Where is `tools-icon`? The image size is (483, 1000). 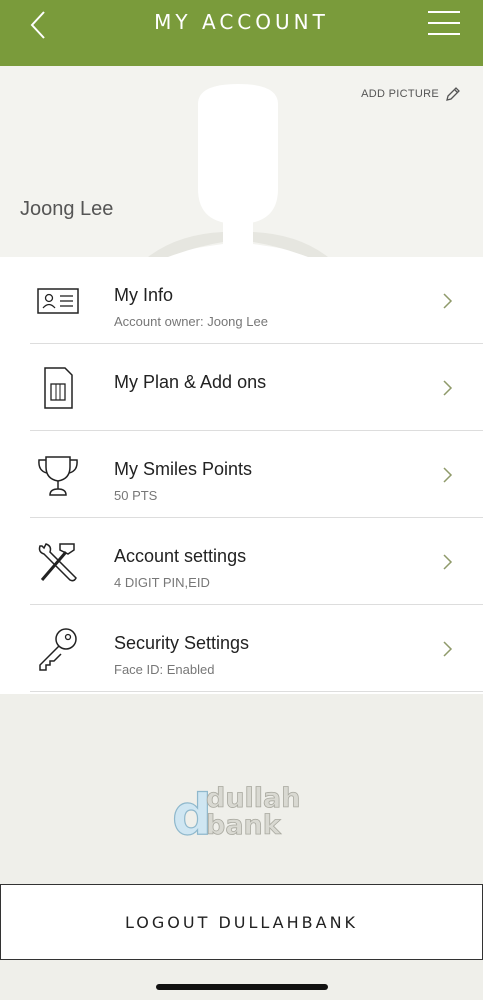
tools-icon is located at coordinates (57, 562).